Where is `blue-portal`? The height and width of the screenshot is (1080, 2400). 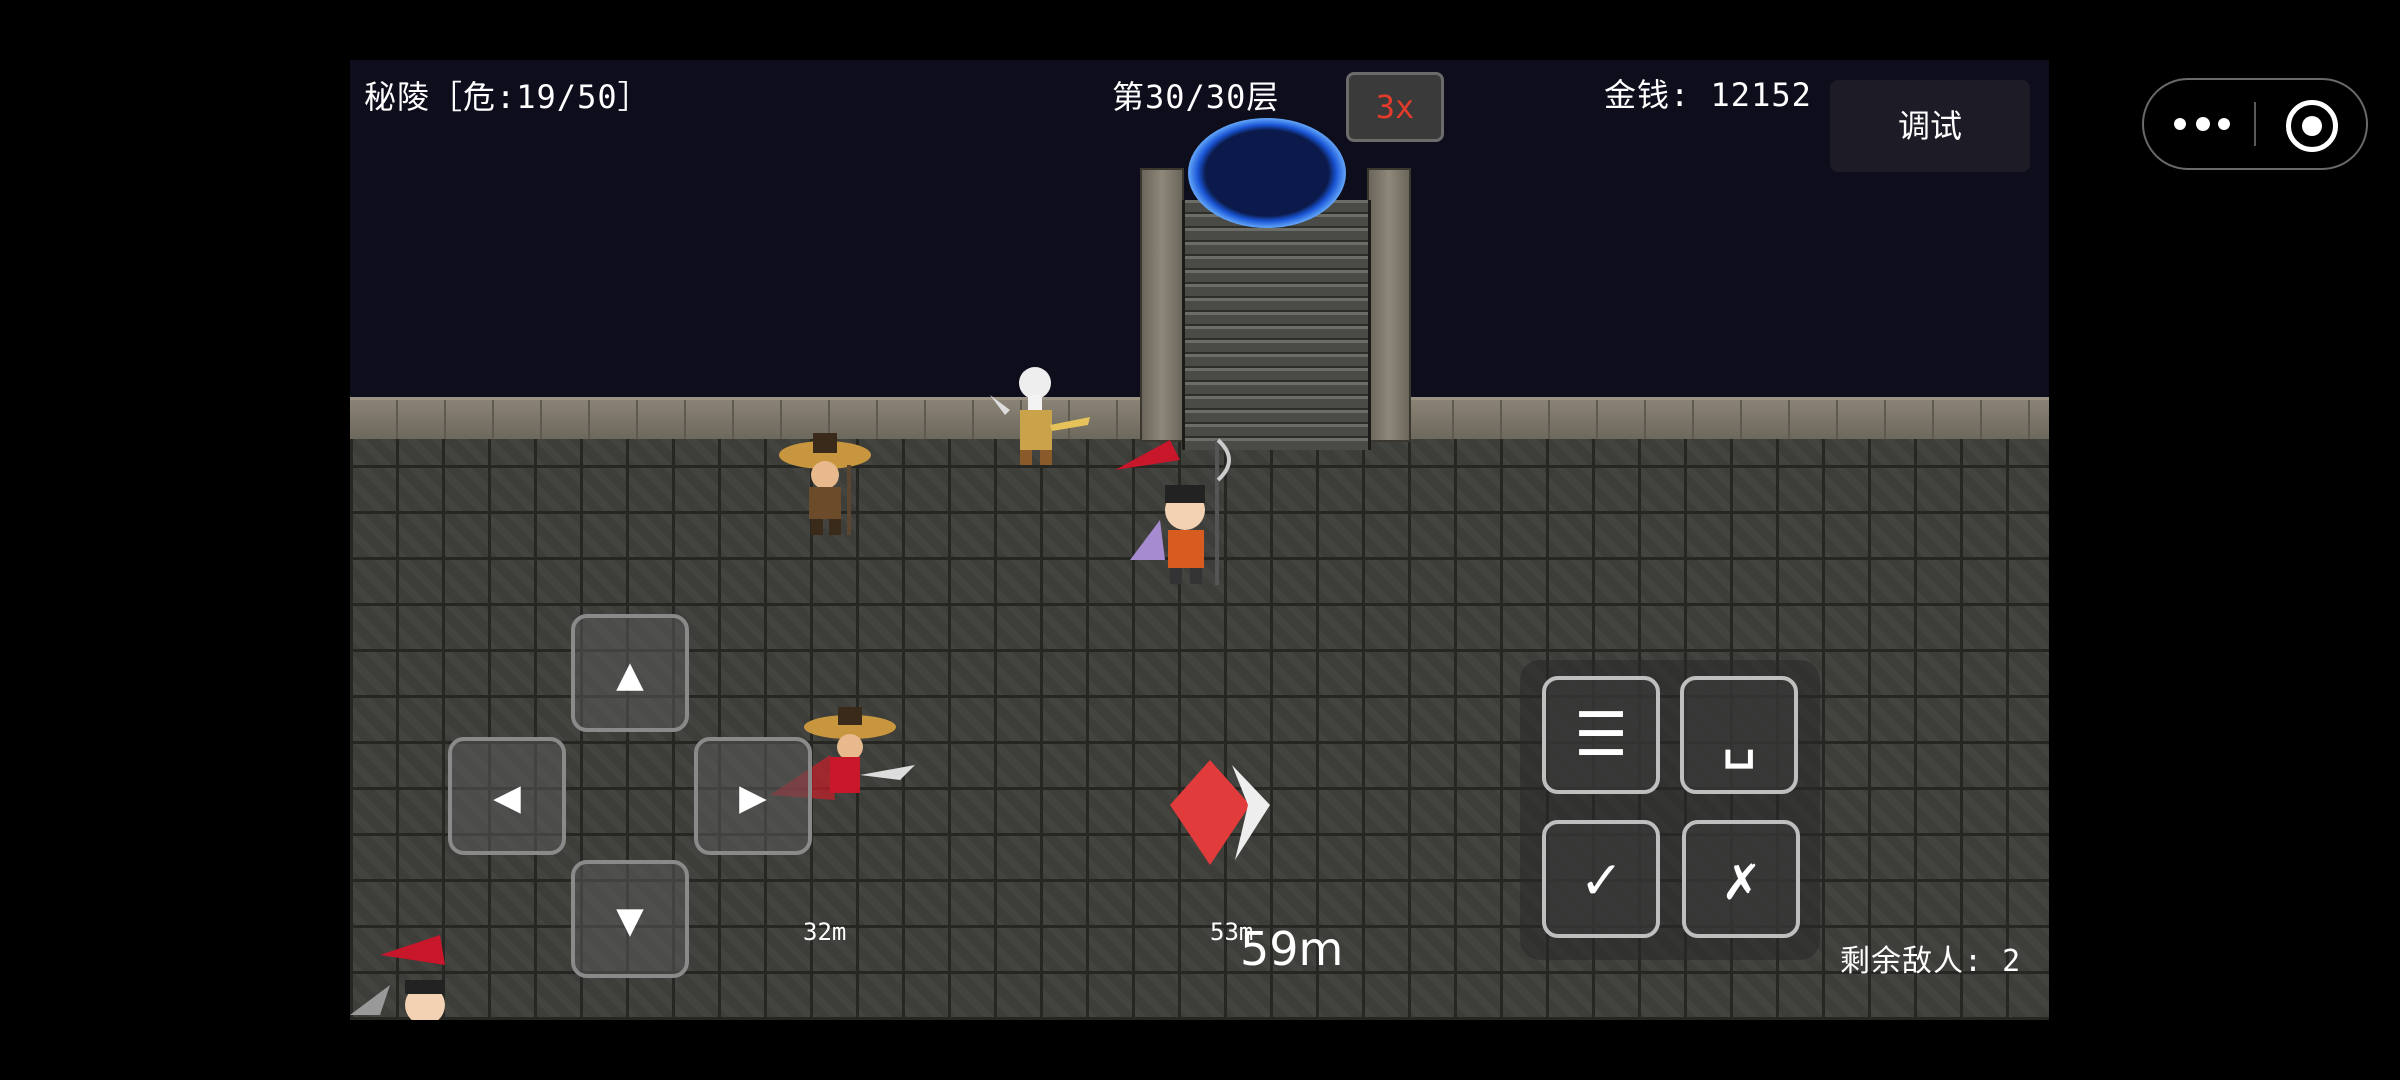 blue-portal is located at coordinates (1267, 173).